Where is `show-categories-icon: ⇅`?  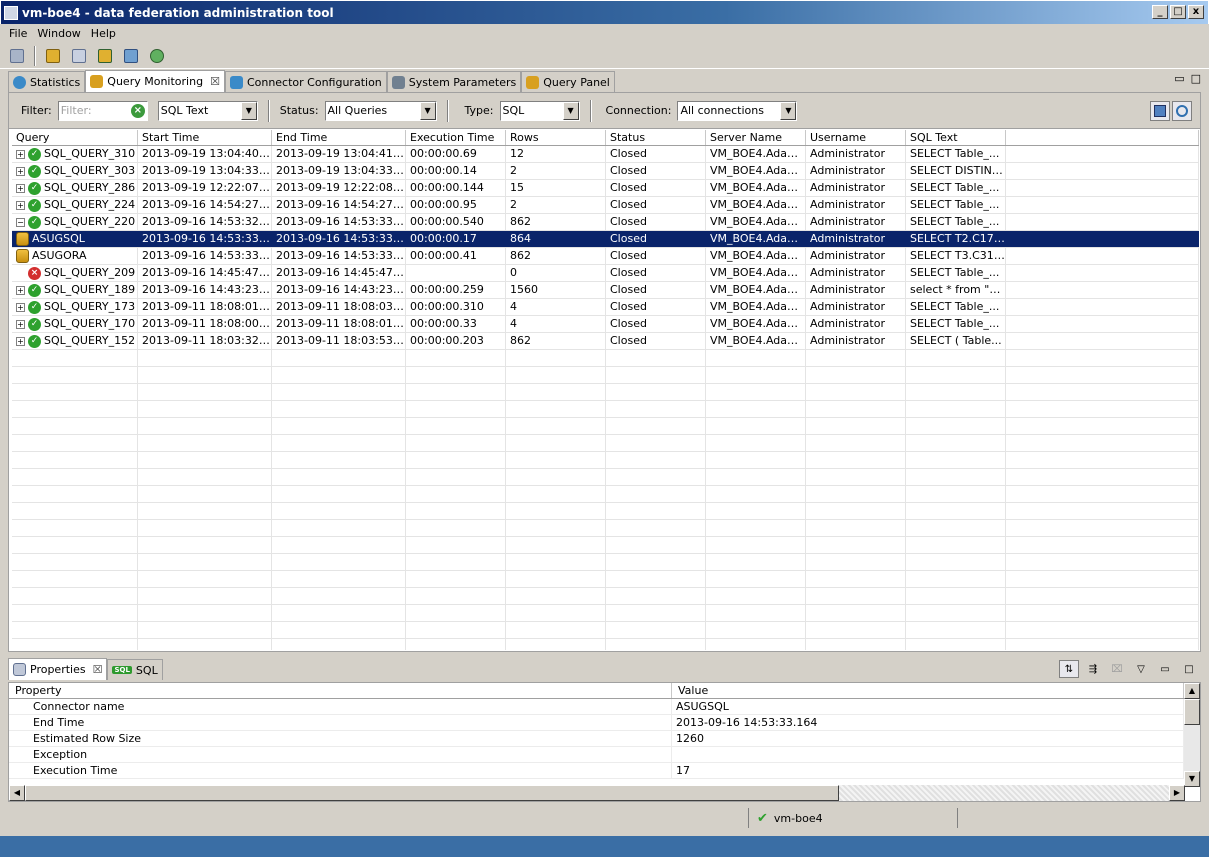 show-categories-icon: ⇅ is located at coordinates (1069, 669).